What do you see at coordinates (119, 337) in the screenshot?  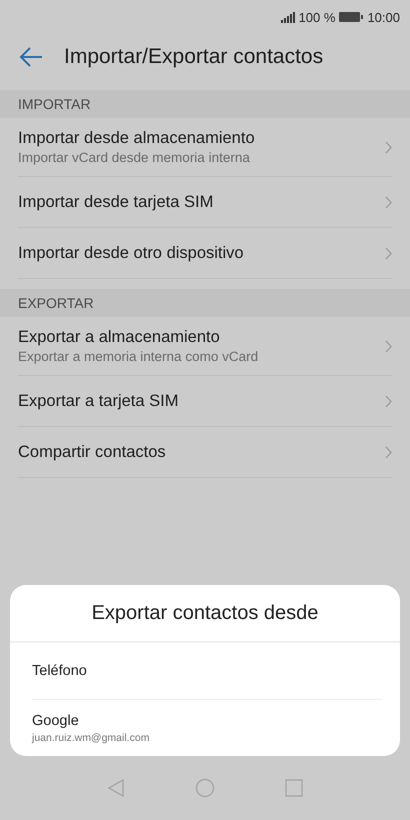 I see `item-title: Exportar a almacenamiento` at bounding box center [119, 337].